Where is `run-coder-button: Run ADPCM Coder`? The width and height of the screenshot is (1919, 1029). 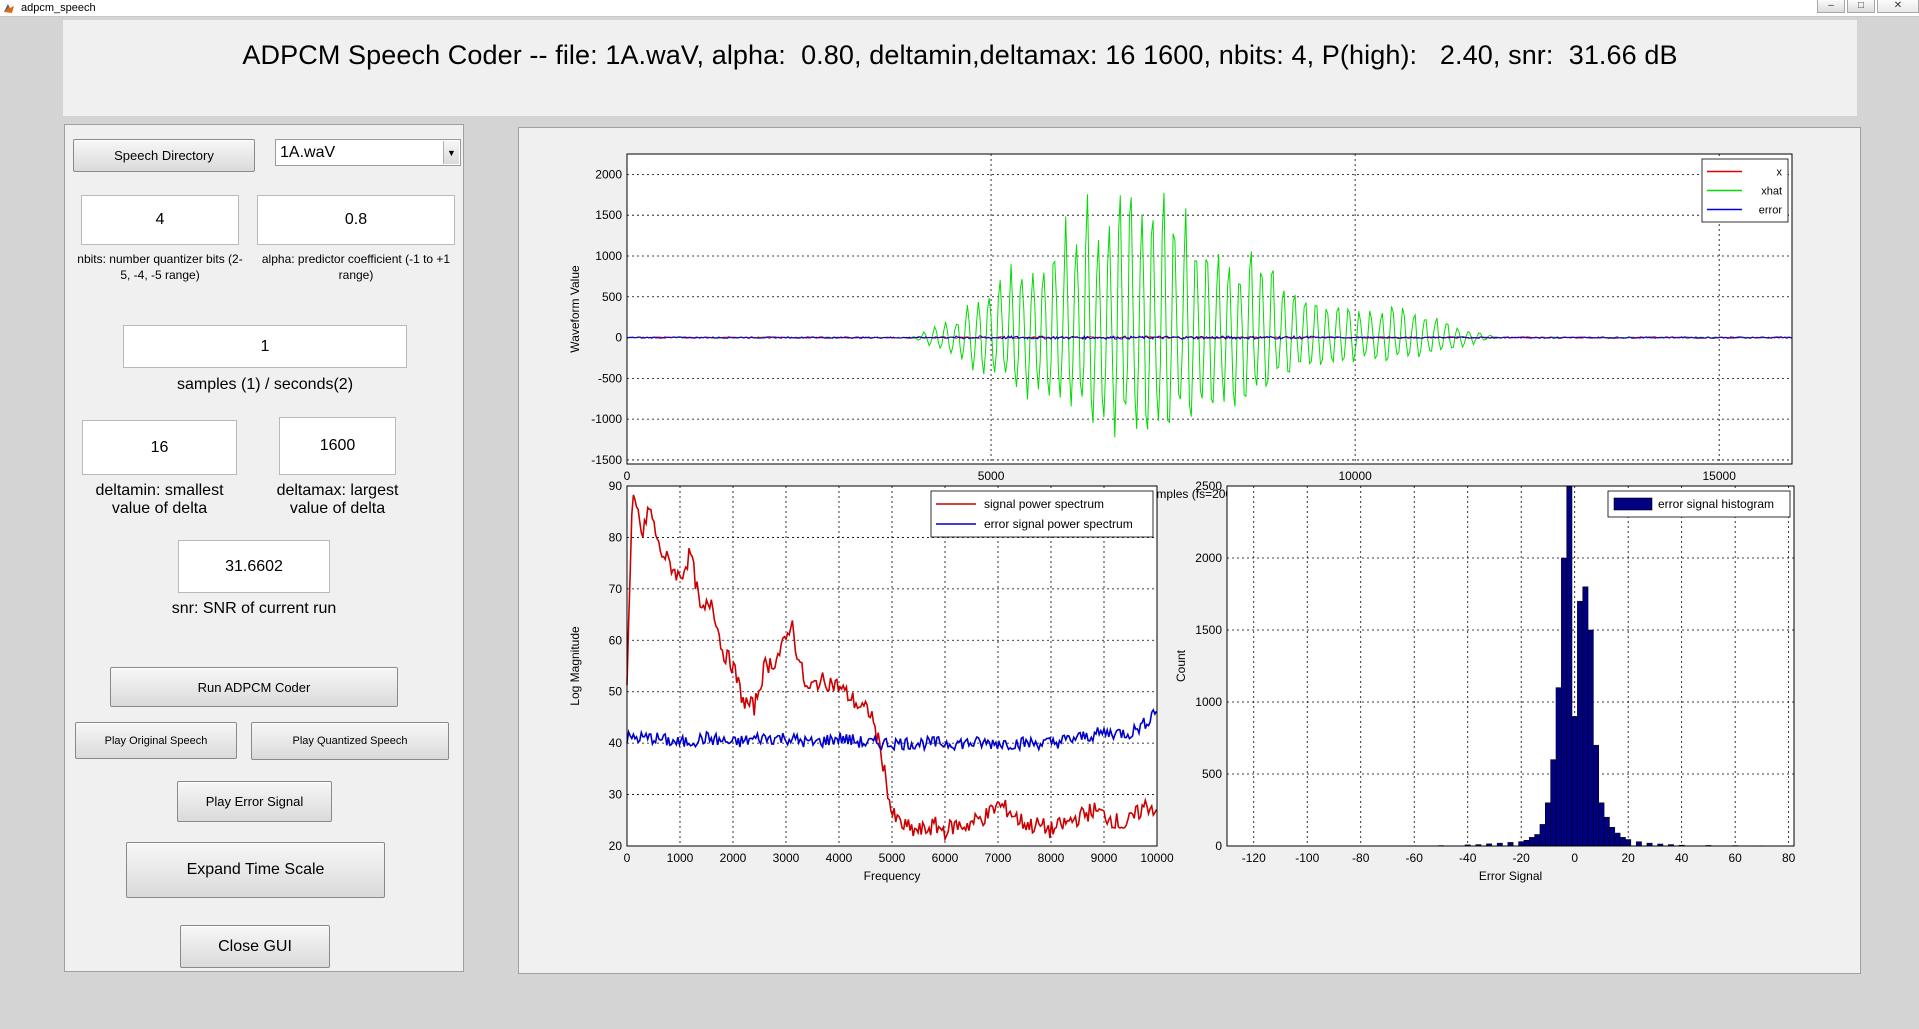 run-coder-button: Run ADPCM Coder is located at coordinates (254, 687).